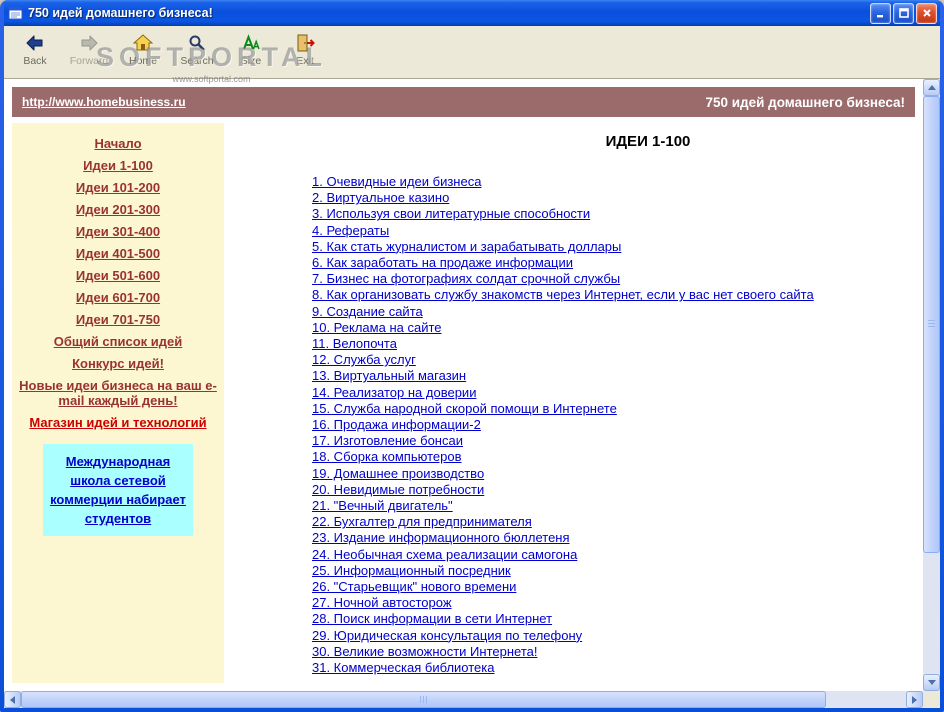 The image size is (944, 712). I want to click on idea-link: 24. Необычная схема реализации самогона, so click(564, 555).